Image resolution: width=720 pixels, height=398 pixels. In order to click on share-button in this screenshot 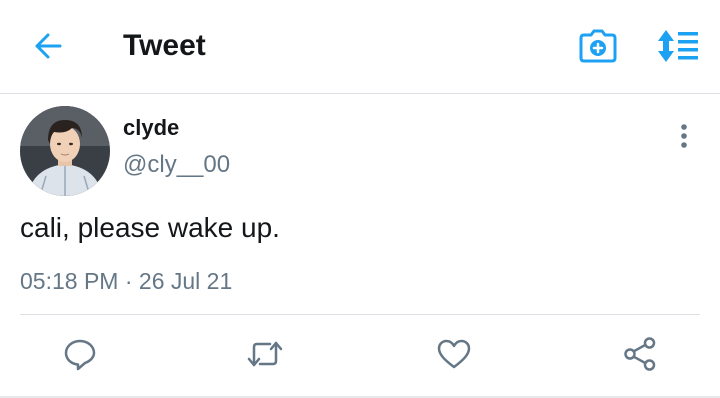, I will do `click(640, 354)`.